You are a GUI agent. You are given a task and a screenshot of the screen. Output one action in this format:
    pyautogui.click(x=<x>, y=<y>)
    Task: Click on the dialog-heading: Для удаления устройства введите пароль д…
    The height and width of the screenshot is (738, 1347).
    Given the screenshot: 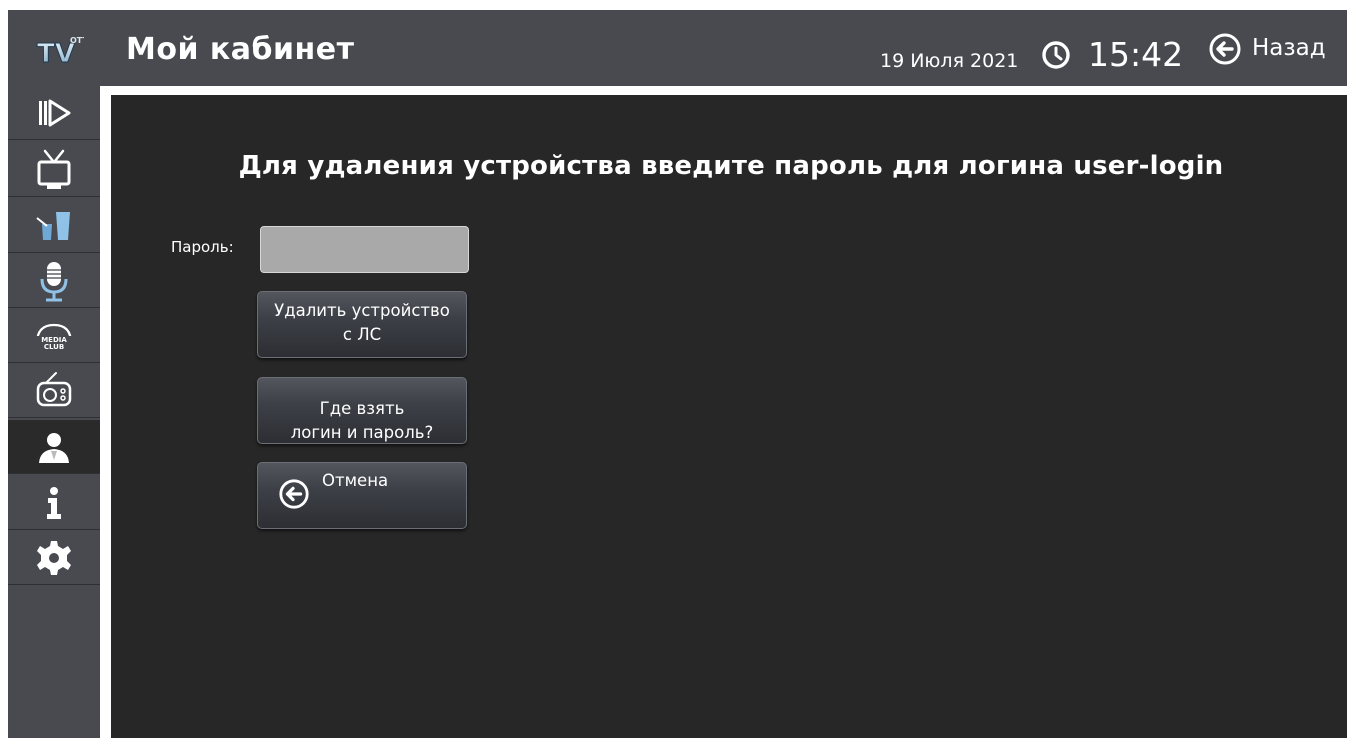 What is the action you would take?
    pyautogui.click(x=731, y=166)
    